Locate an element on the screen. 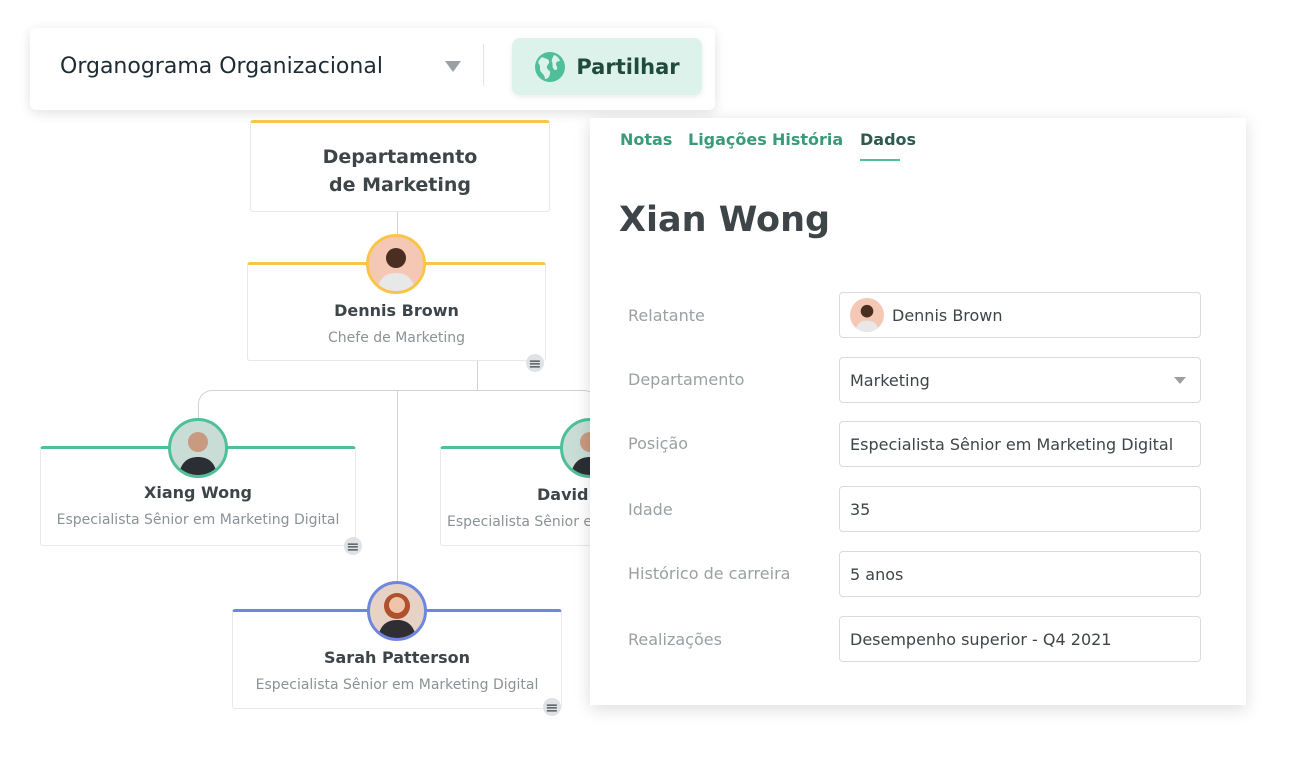  toolbar: Organograma Organizacional Partilhar is located at coordinates (372, 69).